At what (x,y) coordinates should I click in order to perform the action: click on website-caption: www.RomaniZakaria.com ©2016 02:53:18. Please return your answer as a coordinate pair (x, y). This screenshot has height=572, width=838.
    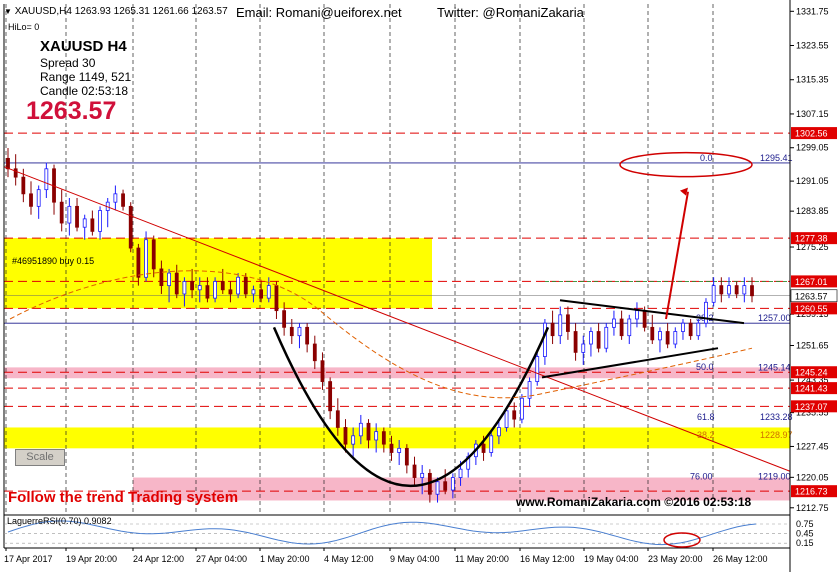
    Looking at the image, I should click on (634, 502).